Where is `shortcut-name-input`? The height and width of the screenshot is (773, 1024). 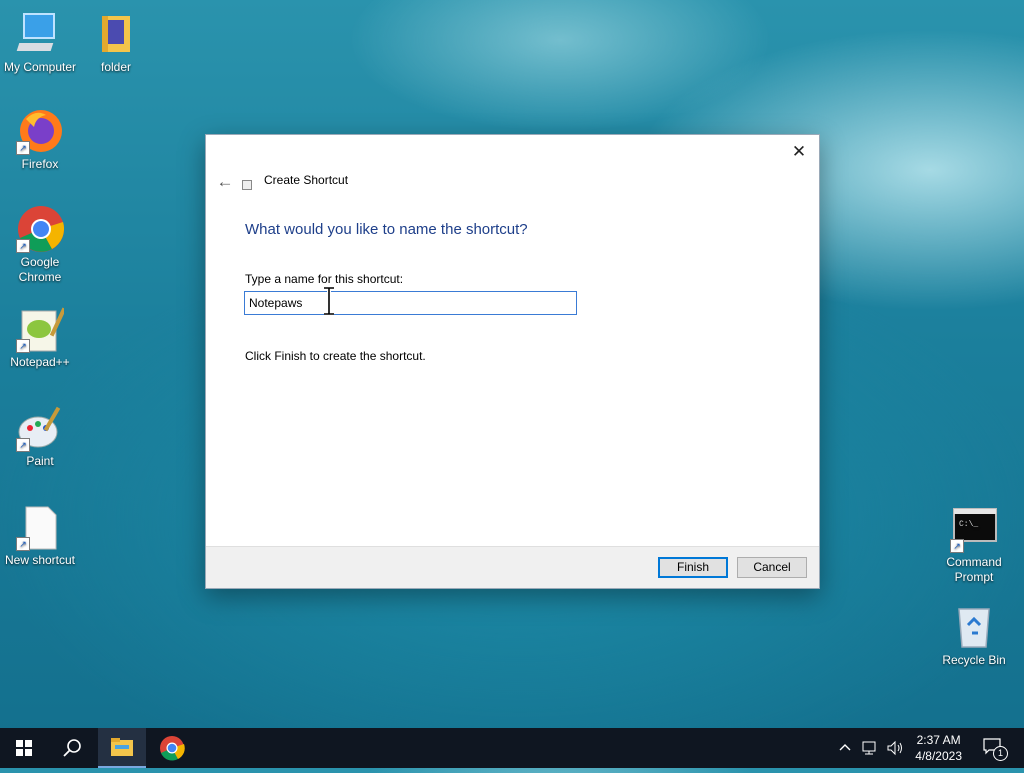 shortcut-name-input is located at coordinates (410, 303).